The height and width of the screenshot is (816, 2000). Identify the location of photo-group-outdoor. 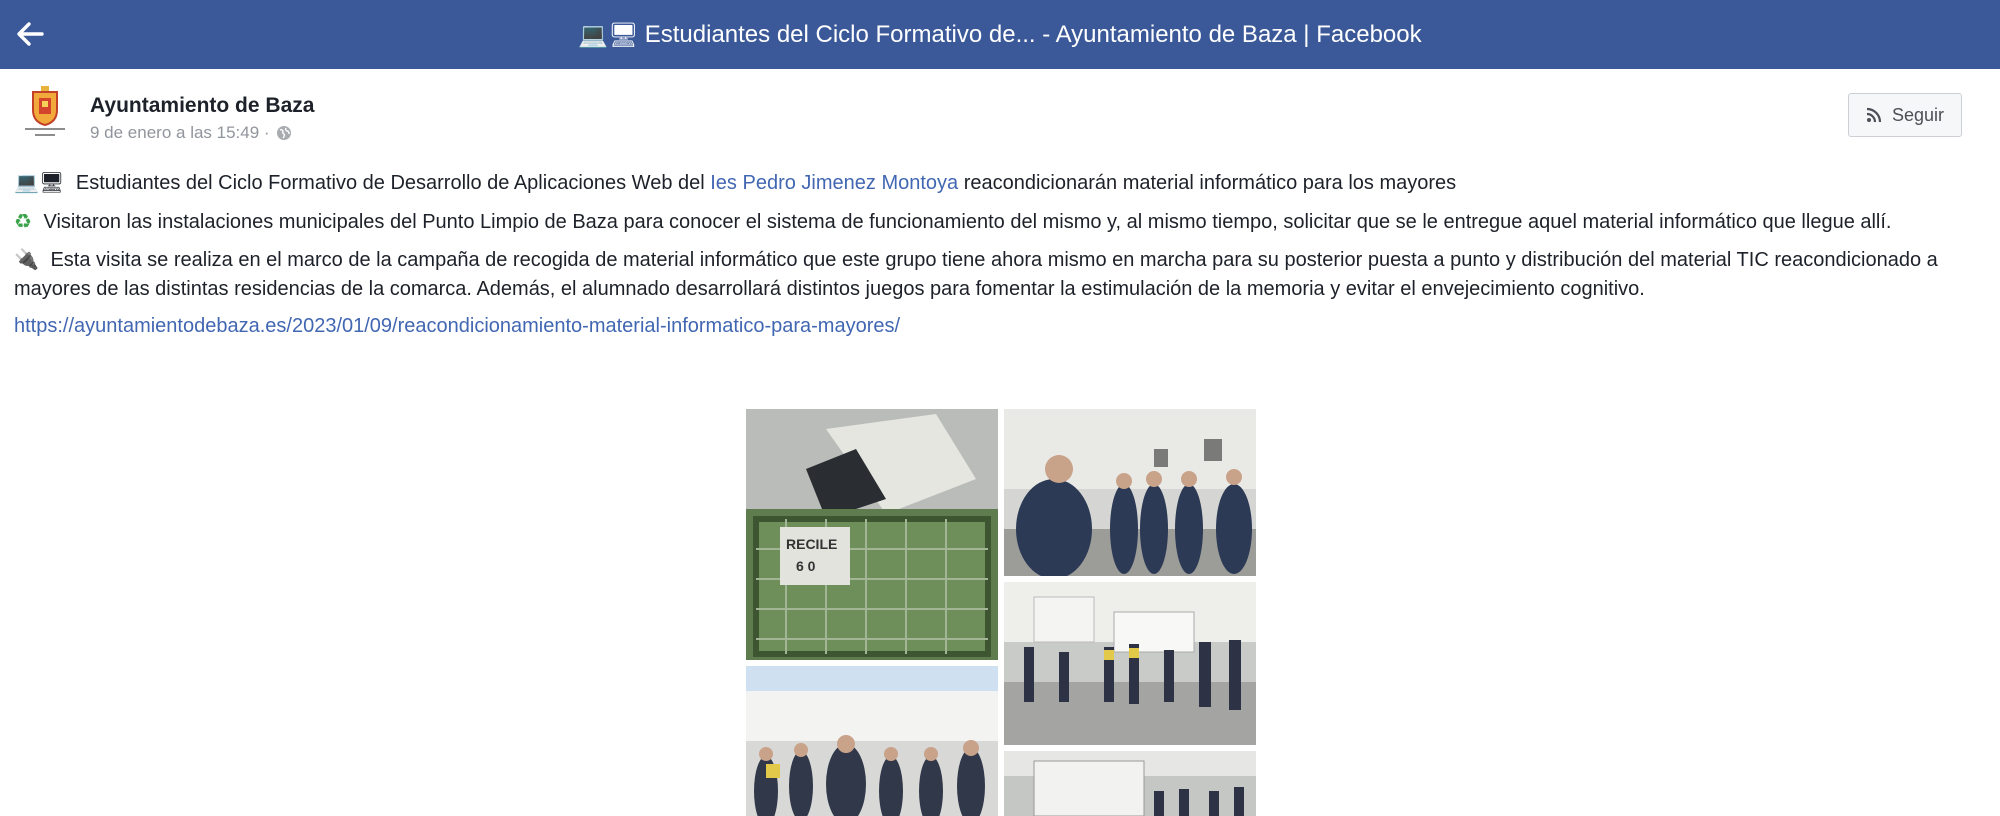
(872, 741).